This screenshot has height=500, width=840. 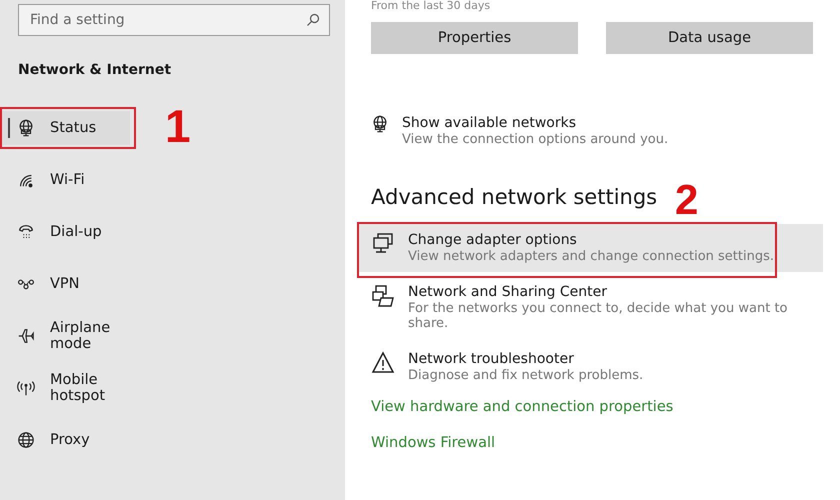 I want to click on warning-icon, so click(x=383, y=363).